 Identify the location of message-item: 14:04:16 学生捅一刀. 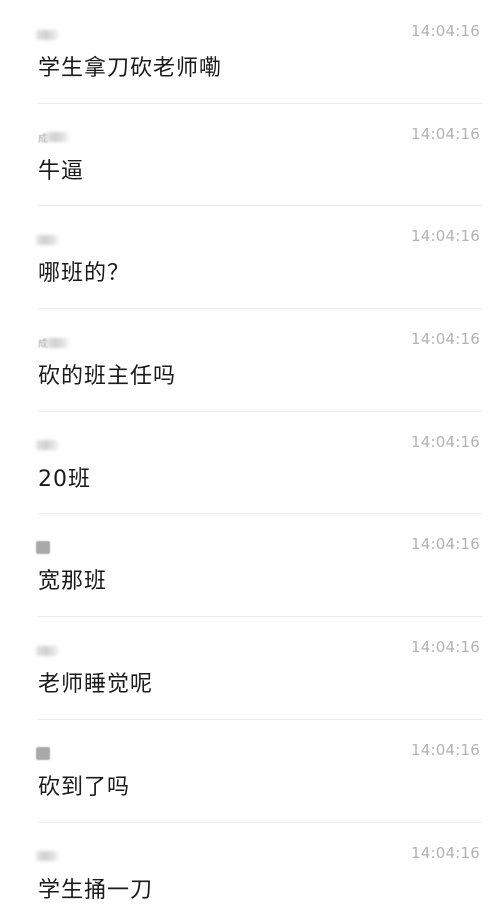
(250, 873).